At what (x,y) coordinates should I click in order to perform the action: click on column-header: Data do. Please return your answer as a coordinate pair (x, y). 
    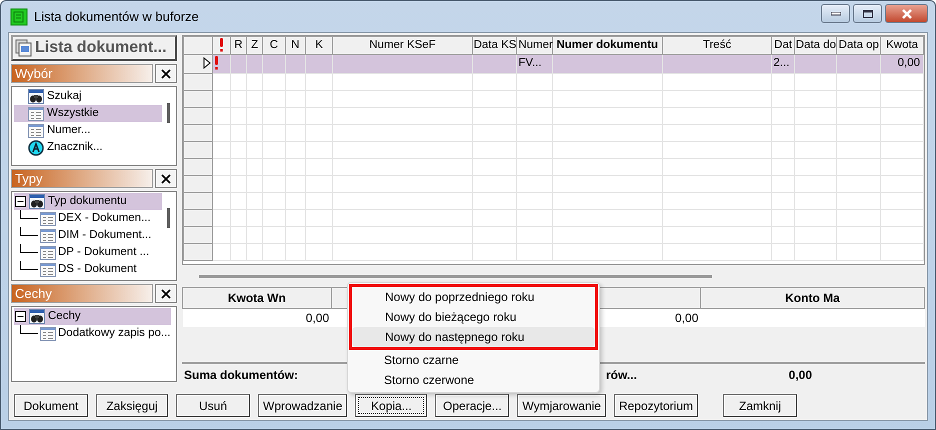
    Looking at the image, I should click on (815, 45).